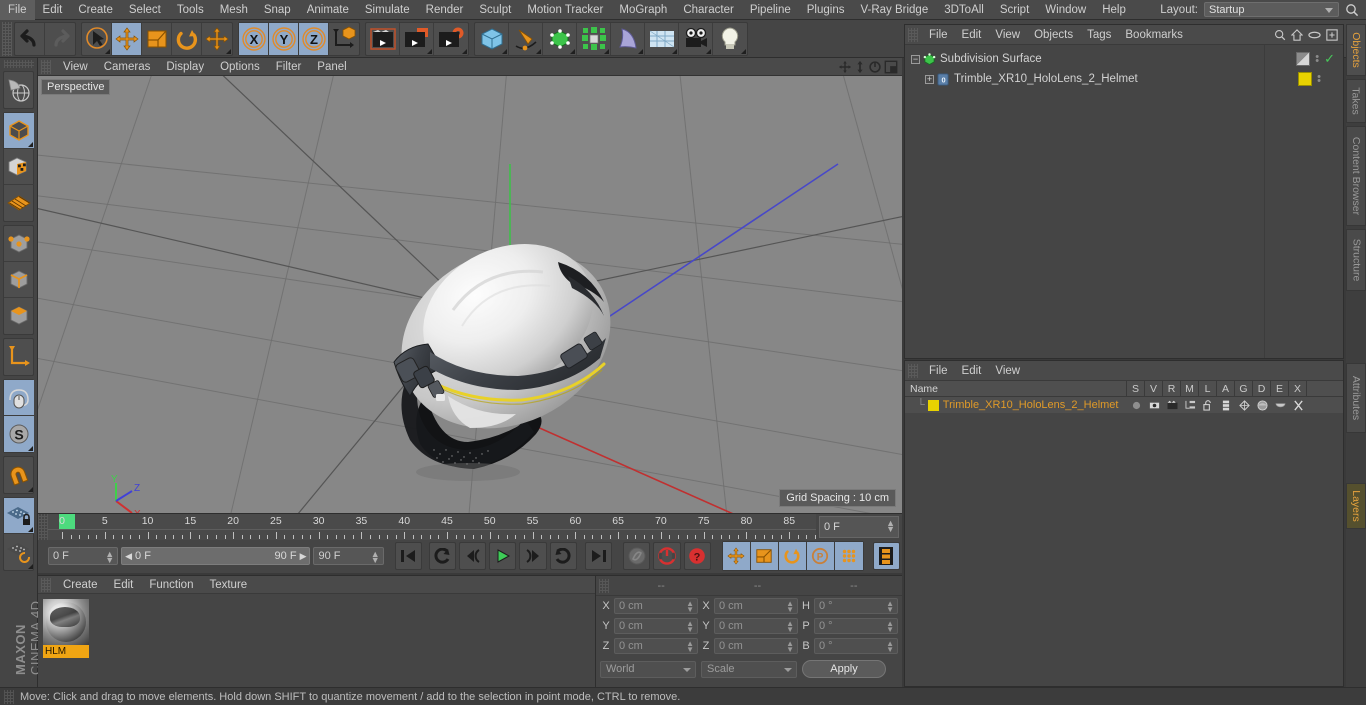 The image size is (1366, 705). I want to click on rotation-p-input: 0 ° ▲ ▼, so click(856, 626).